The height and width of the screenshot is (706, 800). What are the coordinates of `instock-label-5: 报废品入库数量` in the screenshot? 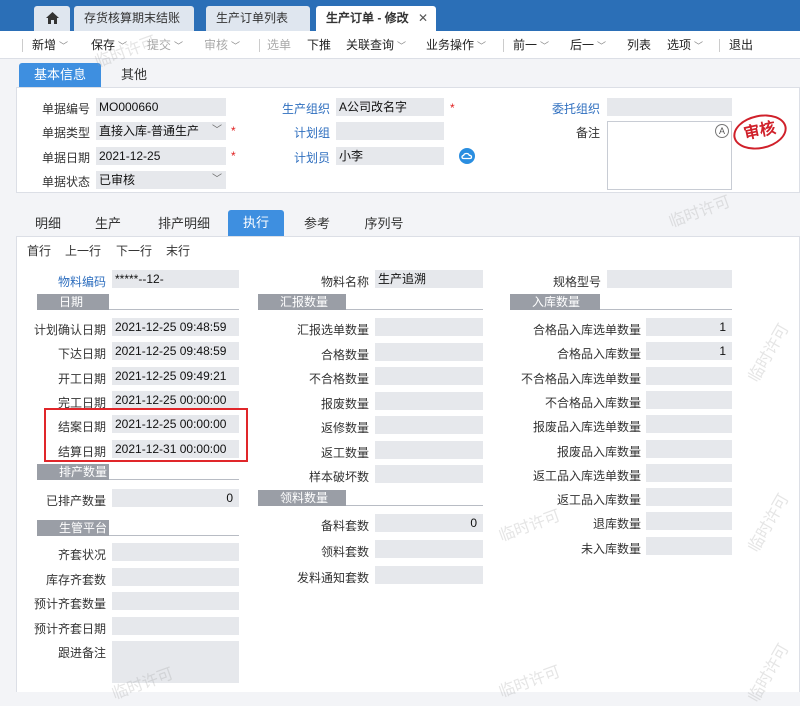 It's located at (598, 451).